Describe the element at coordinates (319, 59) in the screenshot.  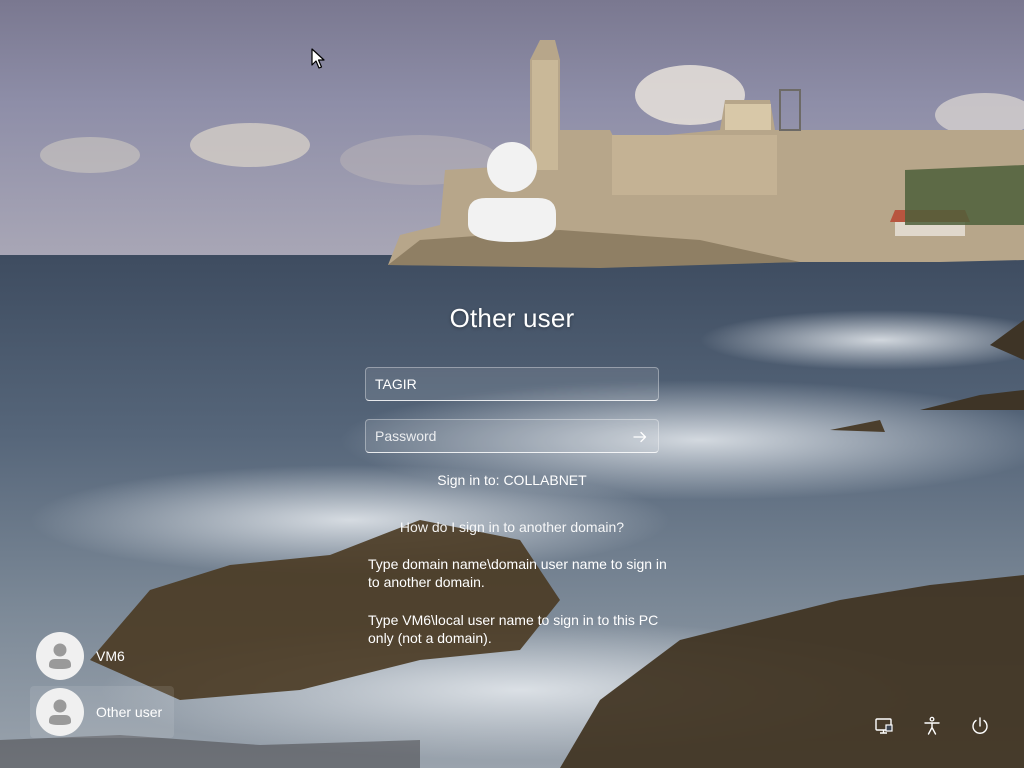
I see `mouse-cursor-icon` at that location.